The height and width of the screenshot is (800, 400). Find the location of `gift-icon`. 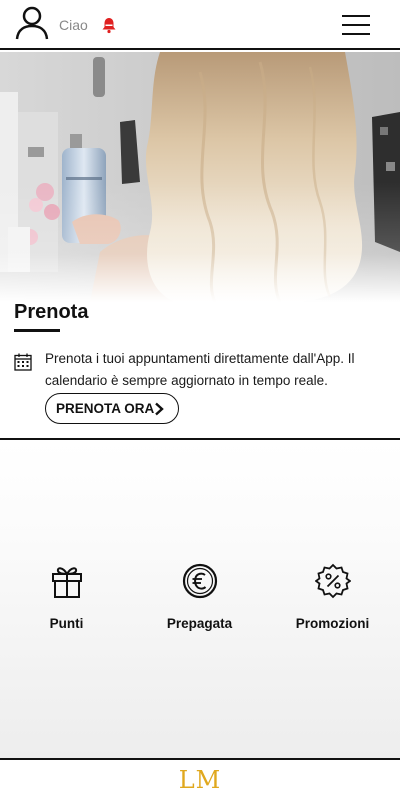

gift-icon is located at coordinates (66, 582).